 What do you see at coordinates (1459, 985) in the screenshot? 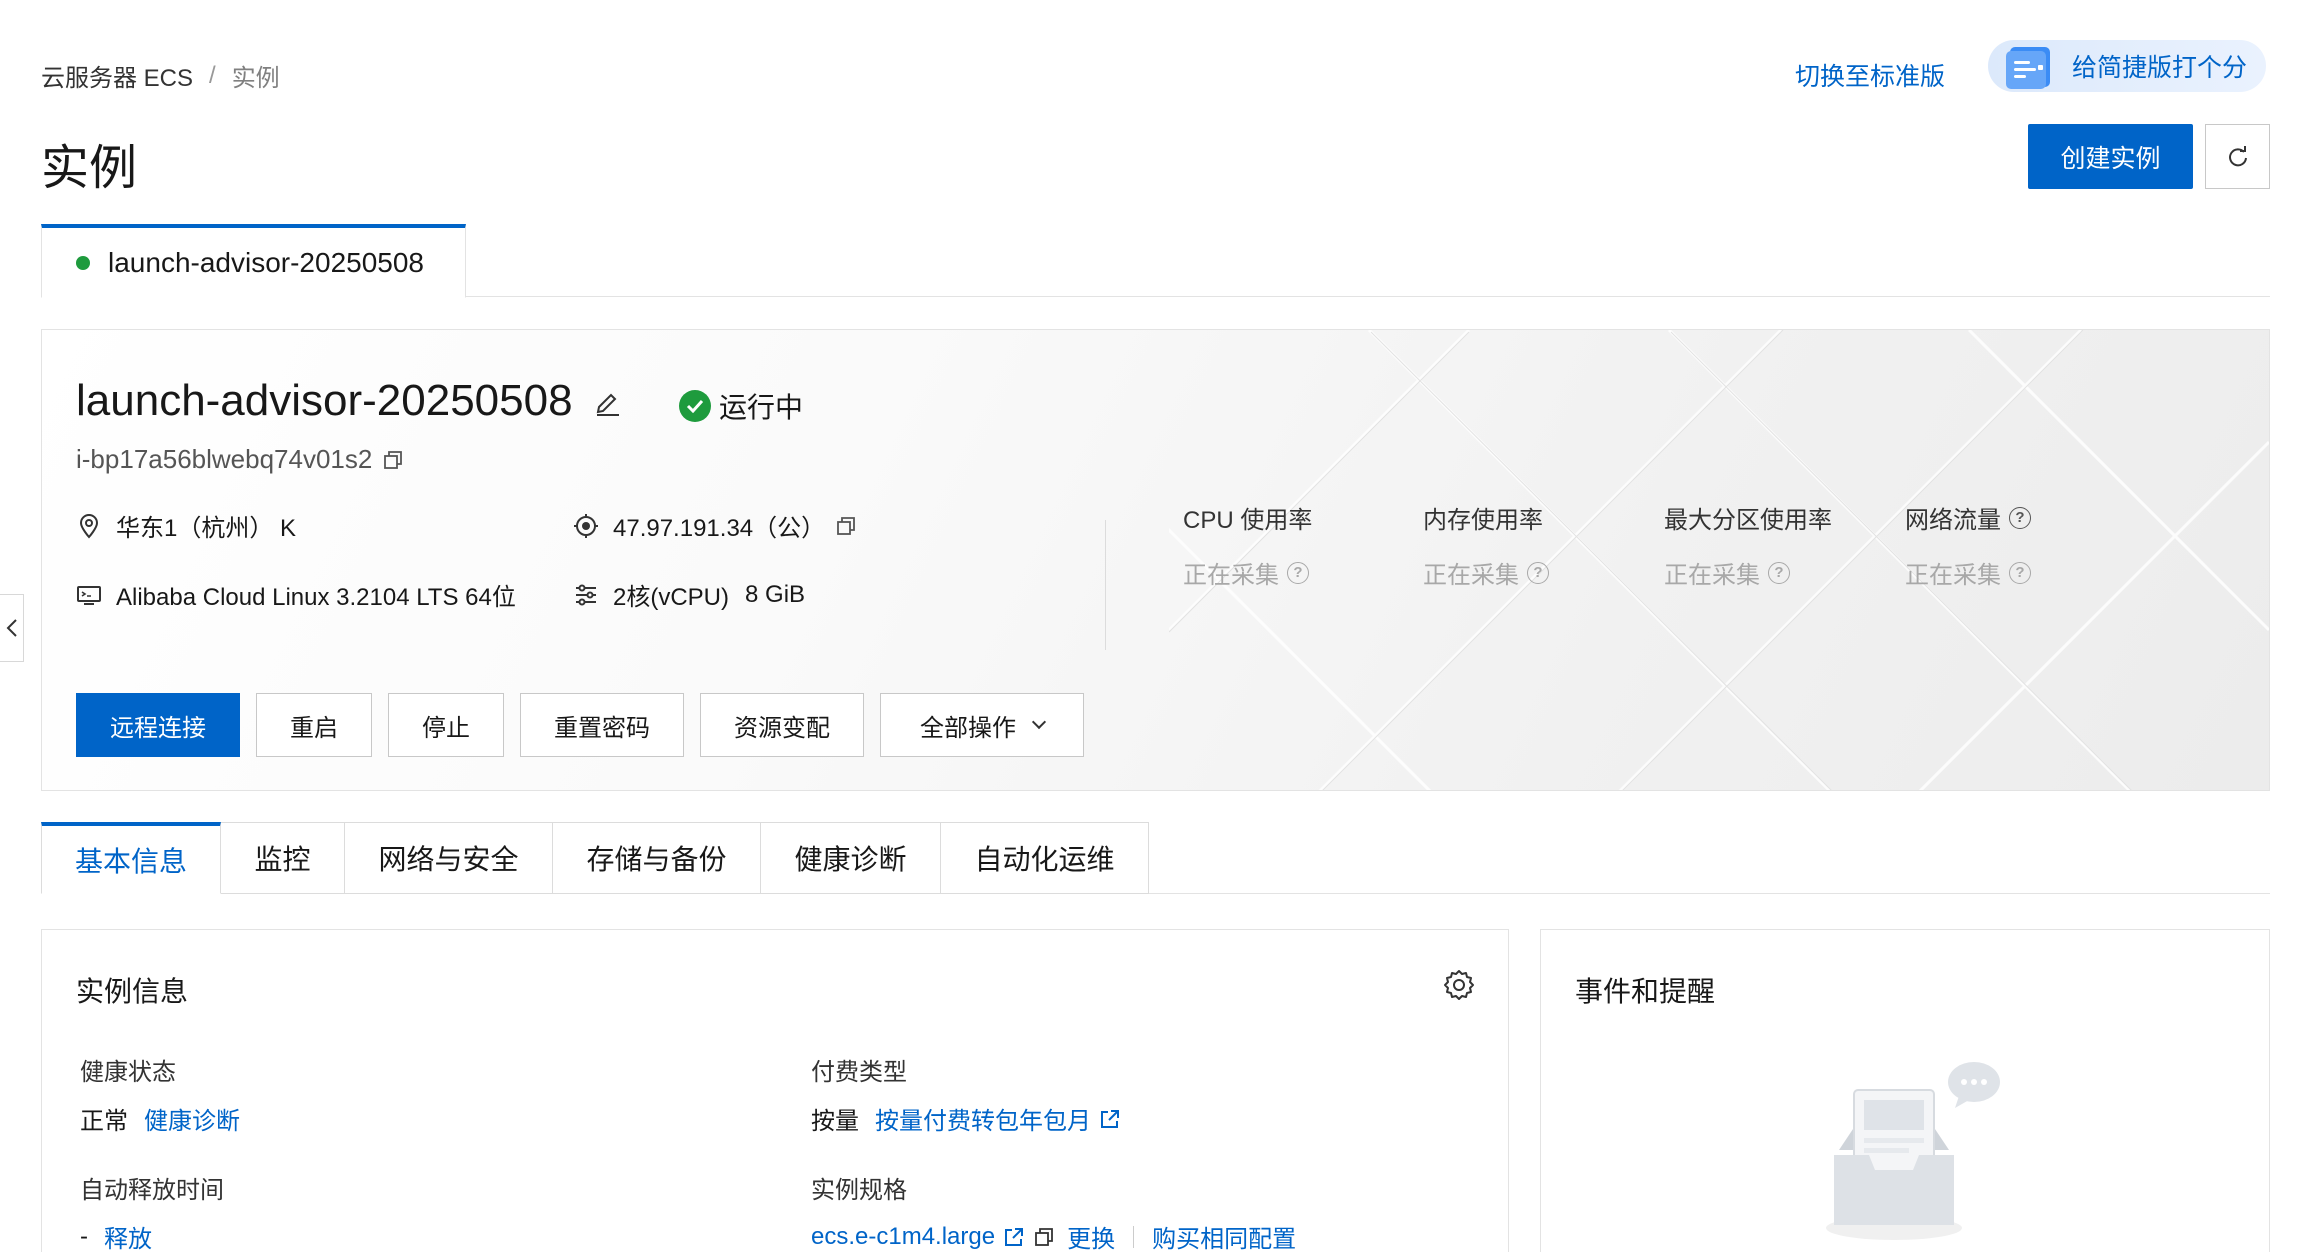
I see `gear-icon` at bounding box center [1459, 985].